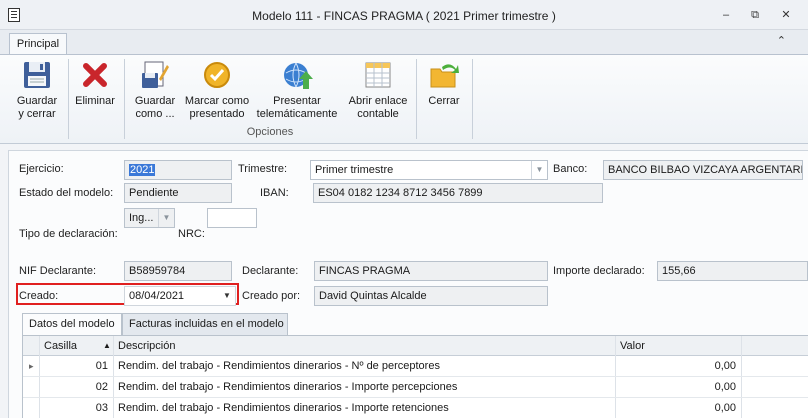 Image resolution: width=808 pixels, height=418 pixels. I want to click on abrir-enlace-label: Abrir enlace contable, so click(378, 107).